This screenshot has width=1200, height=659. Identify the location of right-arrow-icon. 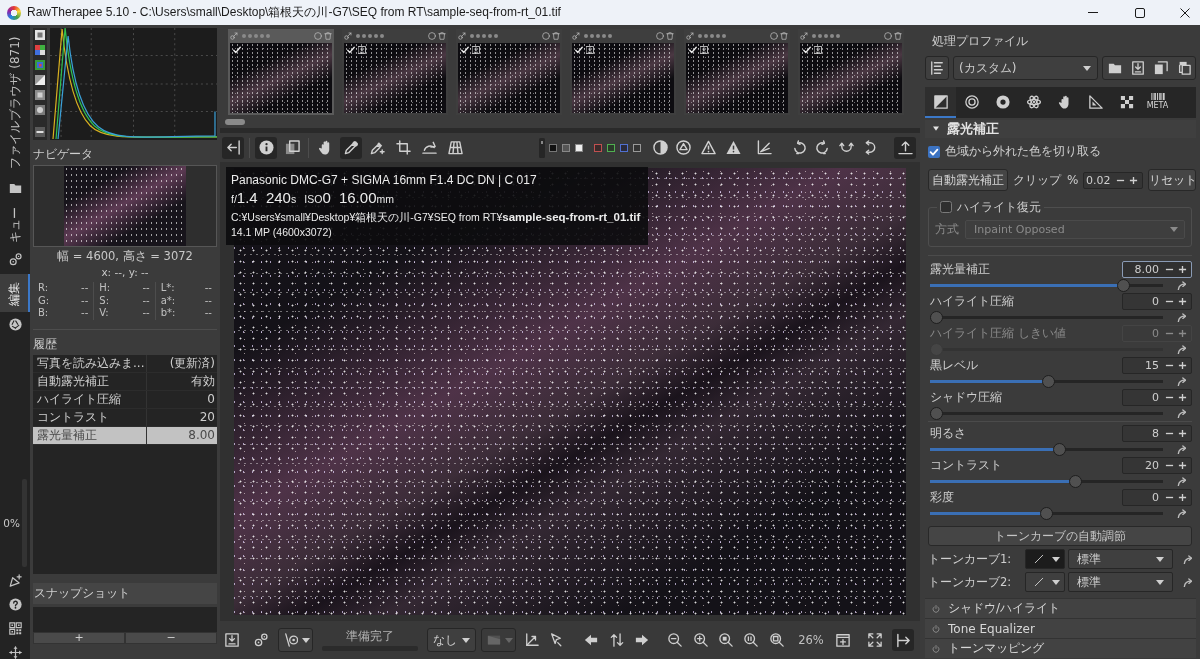
(642, 640).